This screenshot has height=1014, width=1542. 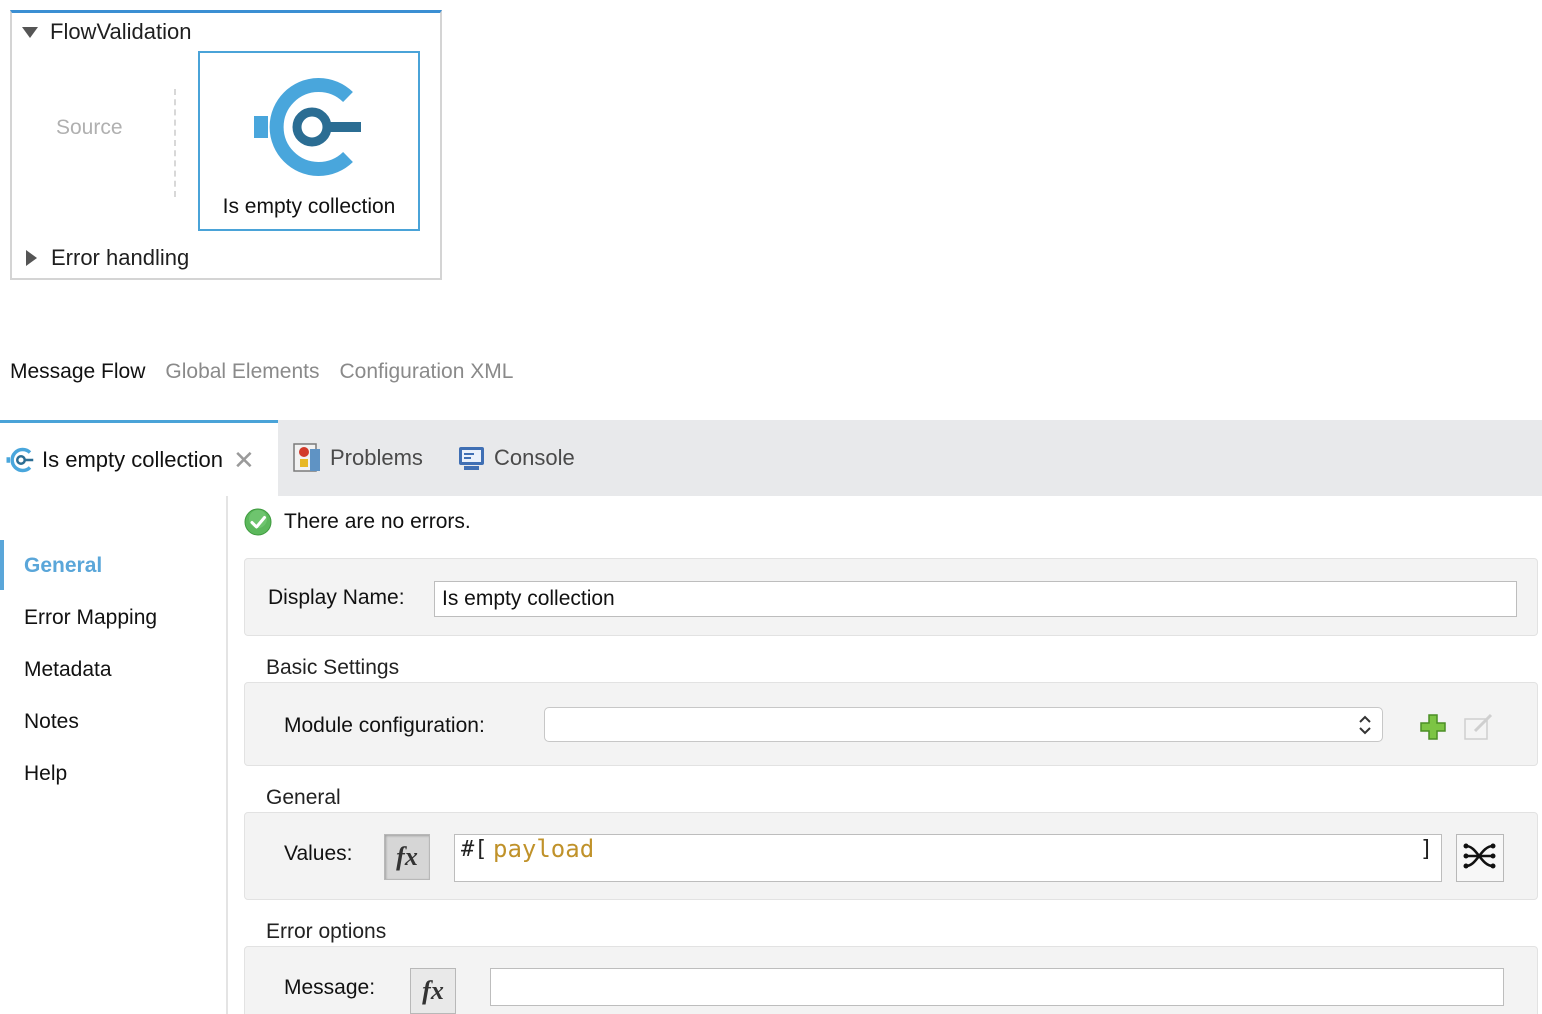 I want to click on message-fx-toggle: fx, so click(x=433, y=991).